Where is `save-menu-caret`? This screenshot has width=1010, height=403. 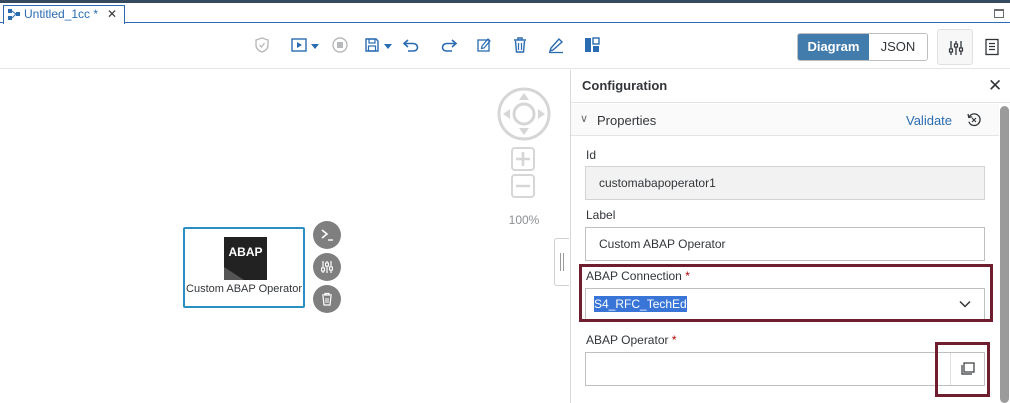 save-menu-caret is located at coordinates (388, 46).